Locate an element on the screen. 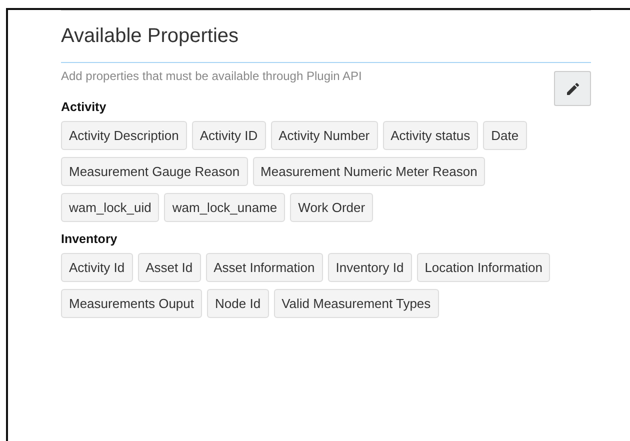 The width and height of the screenshot is (630, 441). property-tag: Activity ID is located at coordinates (229, 135).